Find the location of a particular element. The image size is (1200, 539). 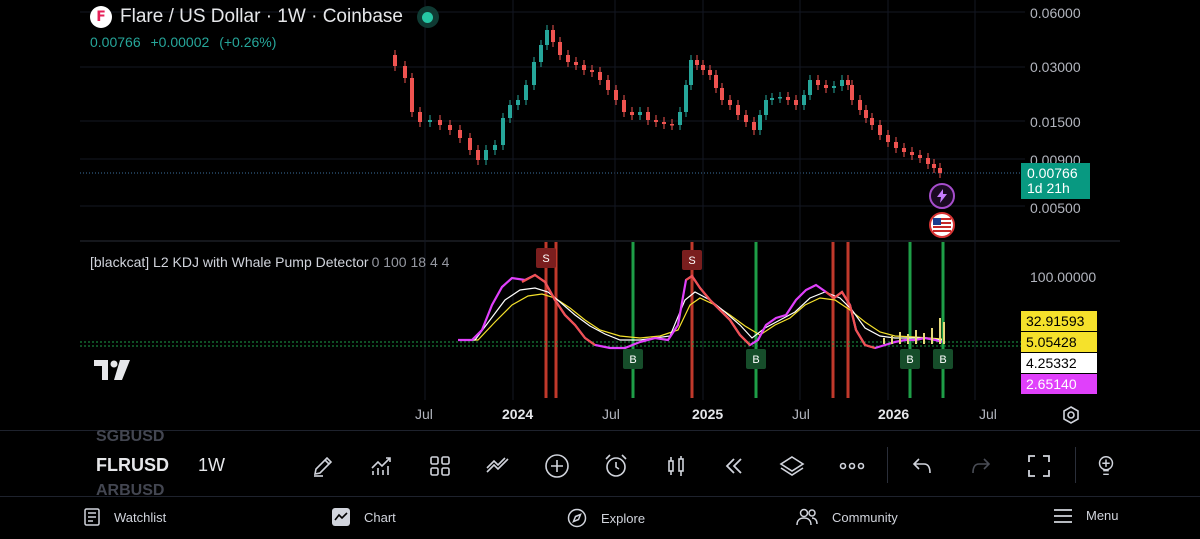

undo-icon is located at coordinates (922, 466).